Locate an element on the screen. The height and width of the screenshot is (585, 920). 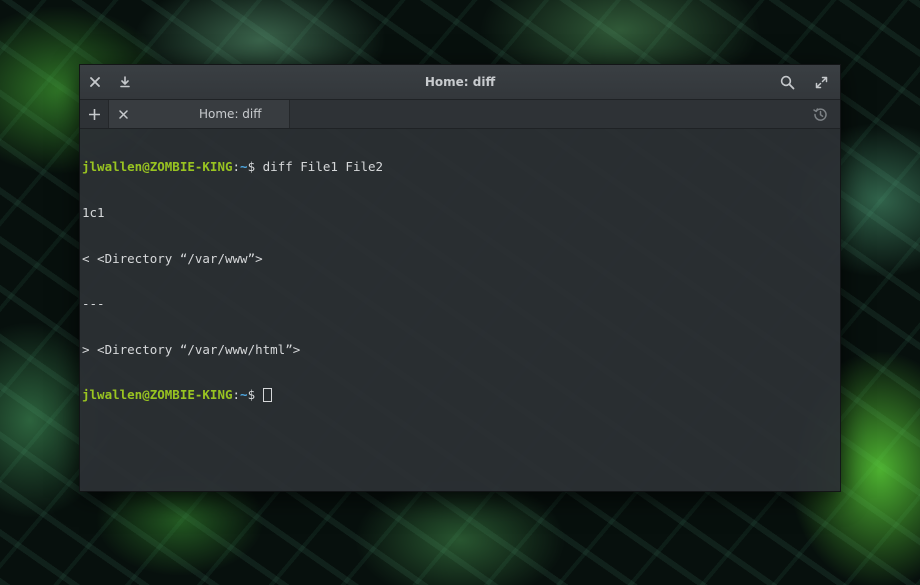
command-line: jlwallen@ZOMBIE-KING:~$ diff File1 File2 is located at coordinates (460, 166).